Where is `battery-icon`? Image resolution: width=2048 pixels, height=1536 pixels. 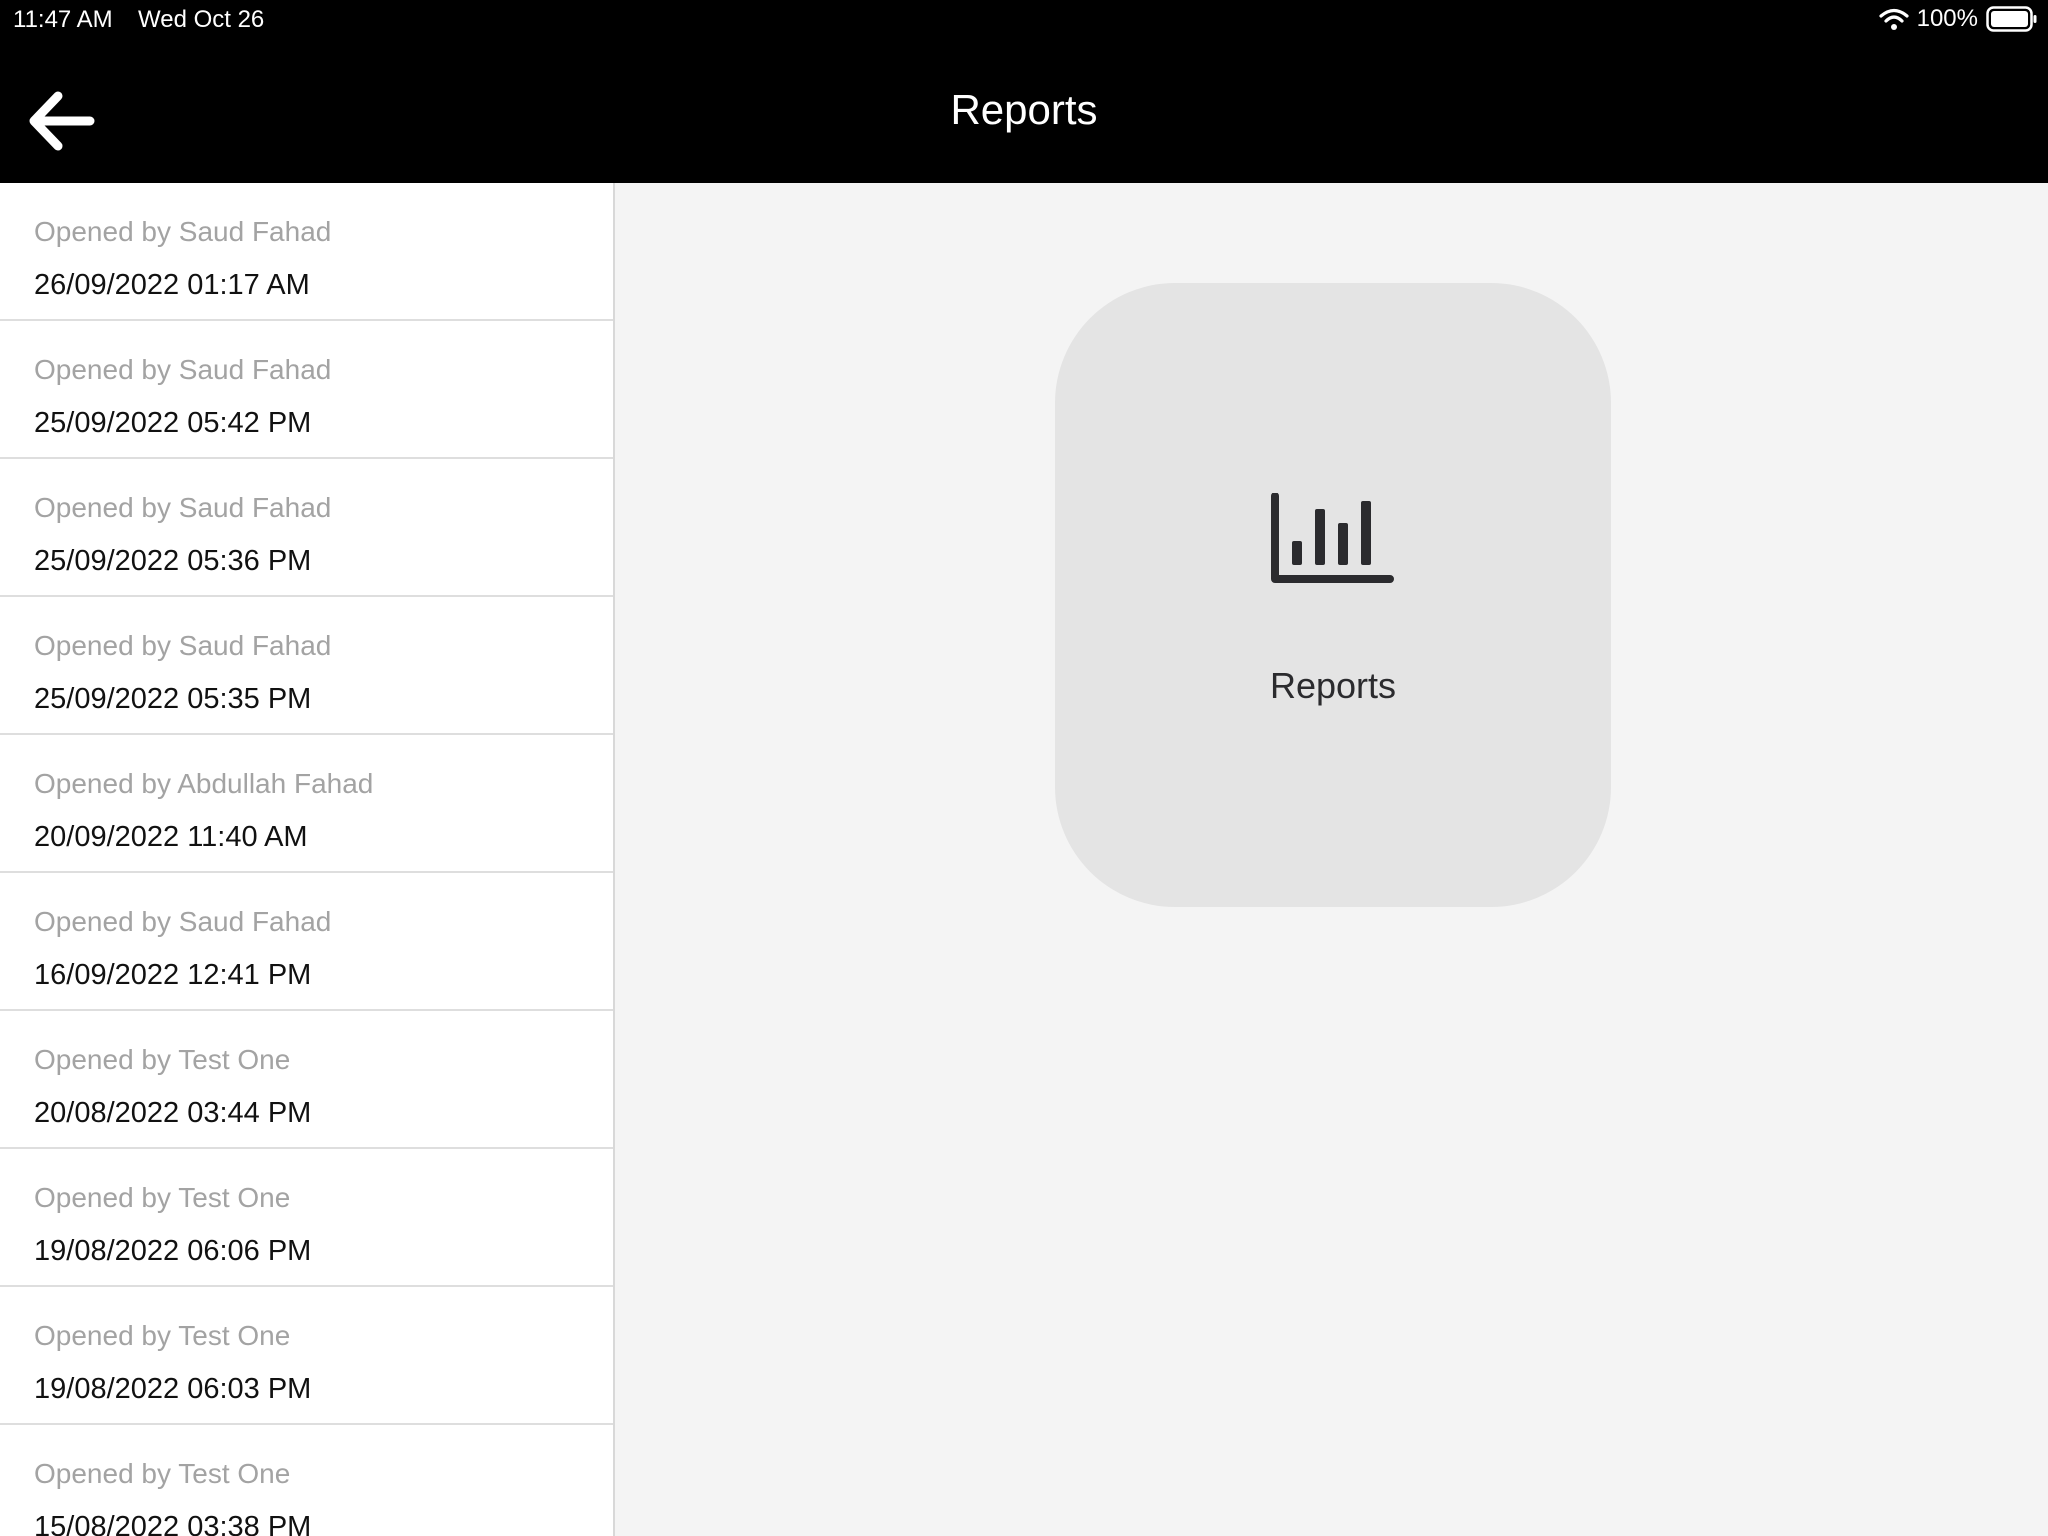
battery-icon is located at coordinates (2011, 19).